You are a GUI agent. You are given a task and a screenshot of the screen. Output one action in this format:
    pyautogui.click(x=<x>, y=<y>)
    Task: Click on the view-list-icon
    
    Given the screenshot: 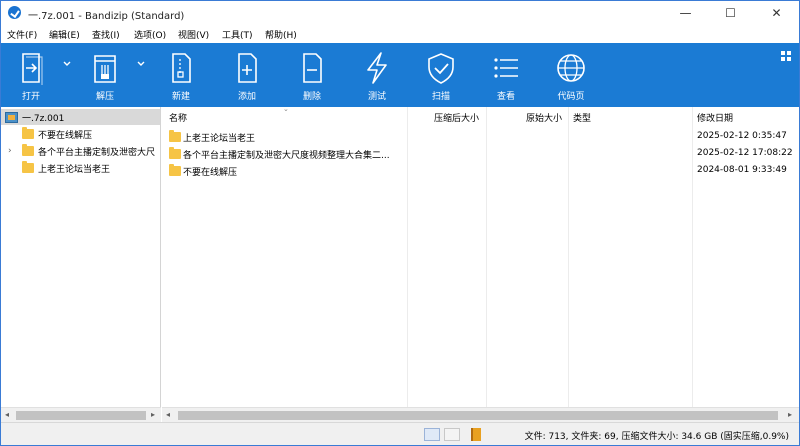 What is the action you would take?
    pyautogui.click(x=506, y=68)
    